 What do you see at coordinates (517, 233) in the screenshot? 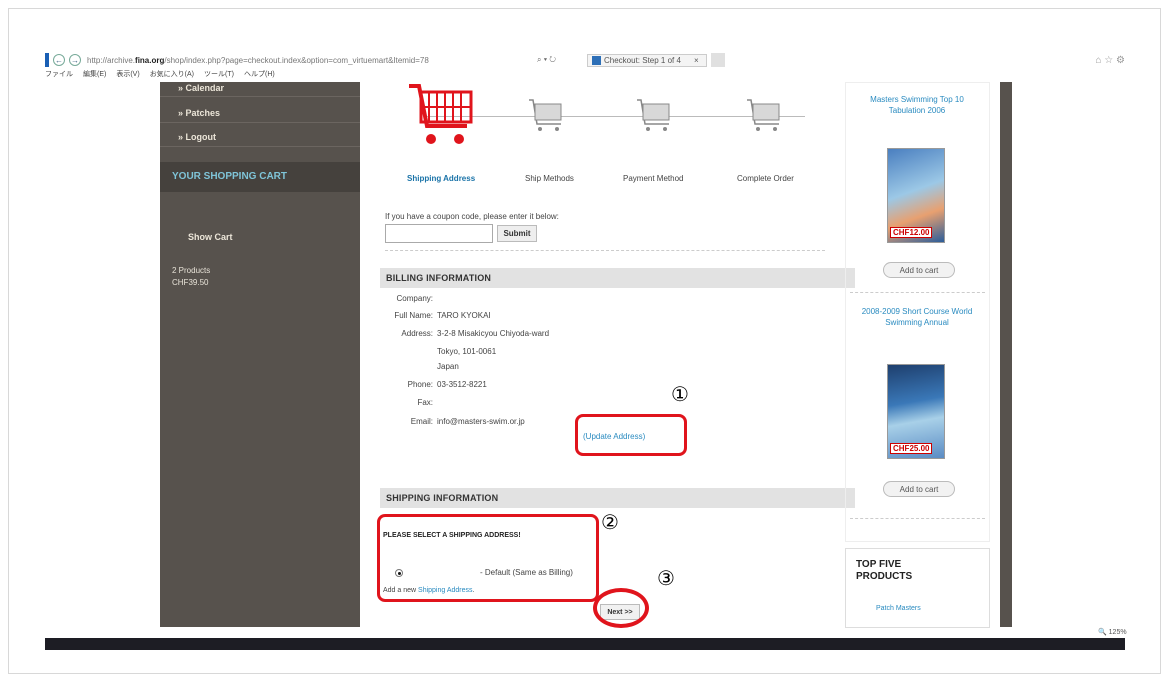
I see `submit-coupon-button: Submit` at bounding box center [517, 233].